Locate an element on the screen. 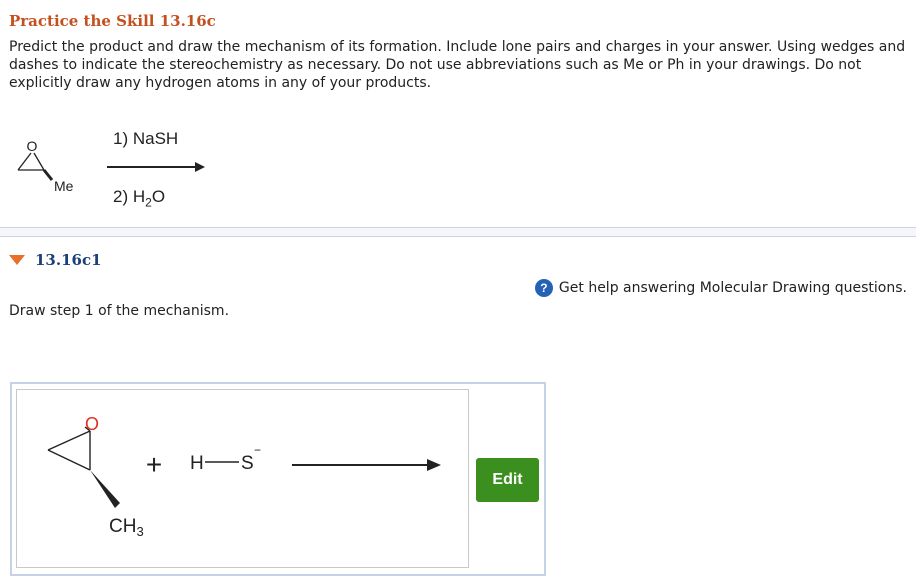 The height and width of the screenshot is (585, 916). question-prompt: Draw step 1 of the mechanism. is located at coordinates (119, 311).